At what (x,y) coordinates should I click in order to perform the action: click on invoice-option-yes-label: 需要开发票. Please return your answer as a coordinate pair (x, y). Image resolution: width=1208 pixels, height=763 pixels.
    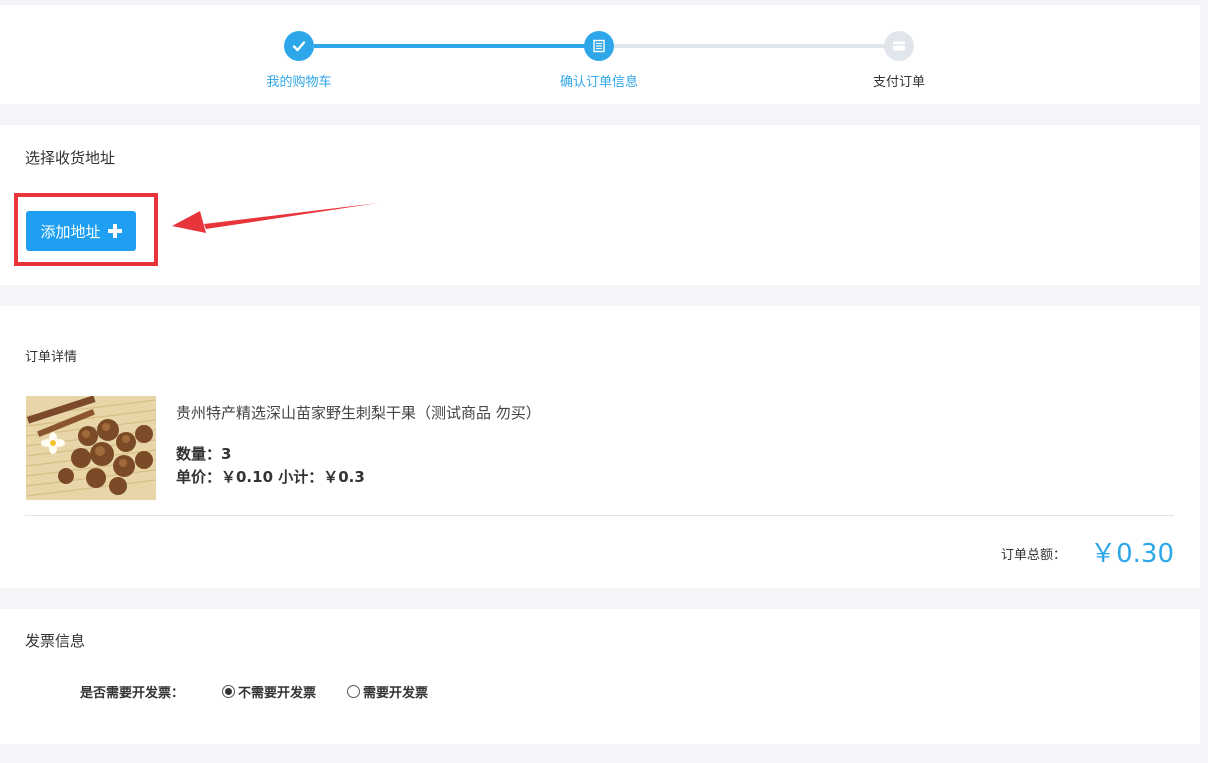
    Looking at the image, I should click on (396, 693).